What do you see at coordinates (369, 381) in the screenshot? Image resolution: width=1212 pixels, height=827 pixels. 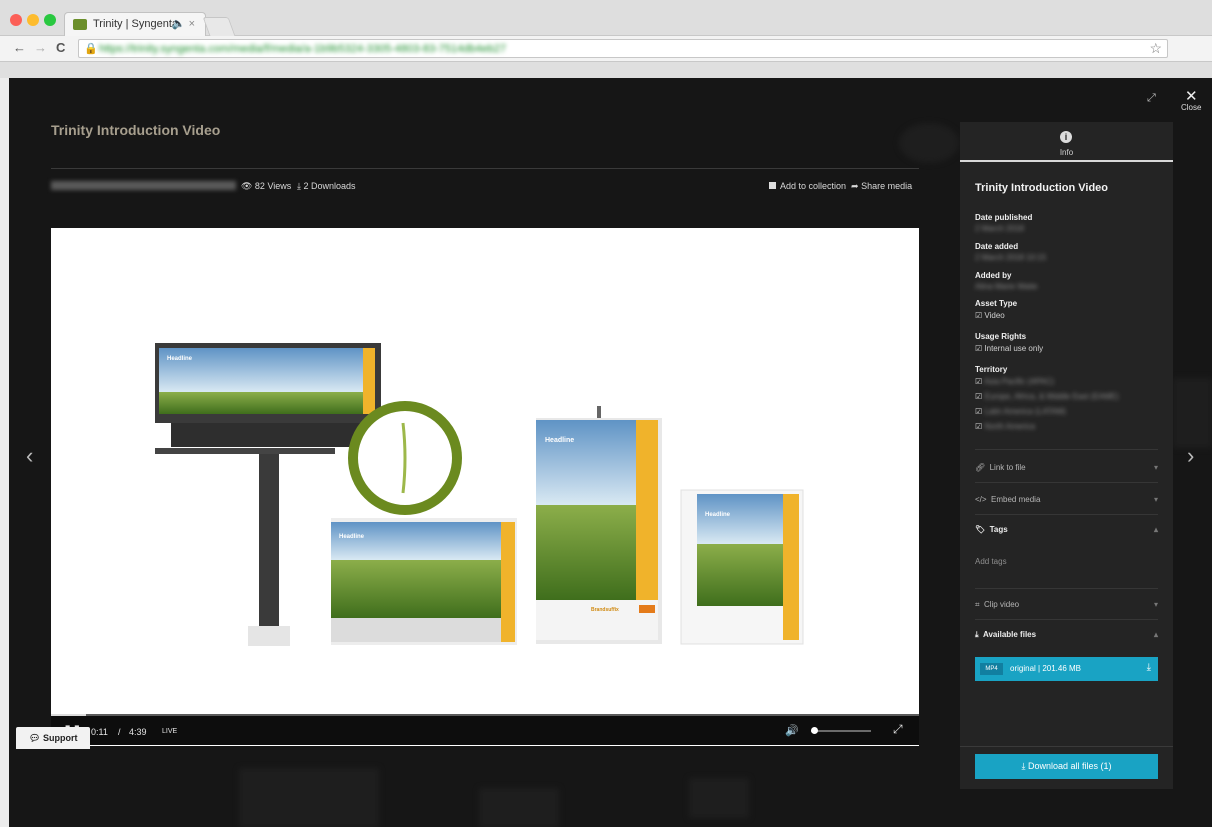 I see `billboard-stripe` at bounding box center [369, 381].